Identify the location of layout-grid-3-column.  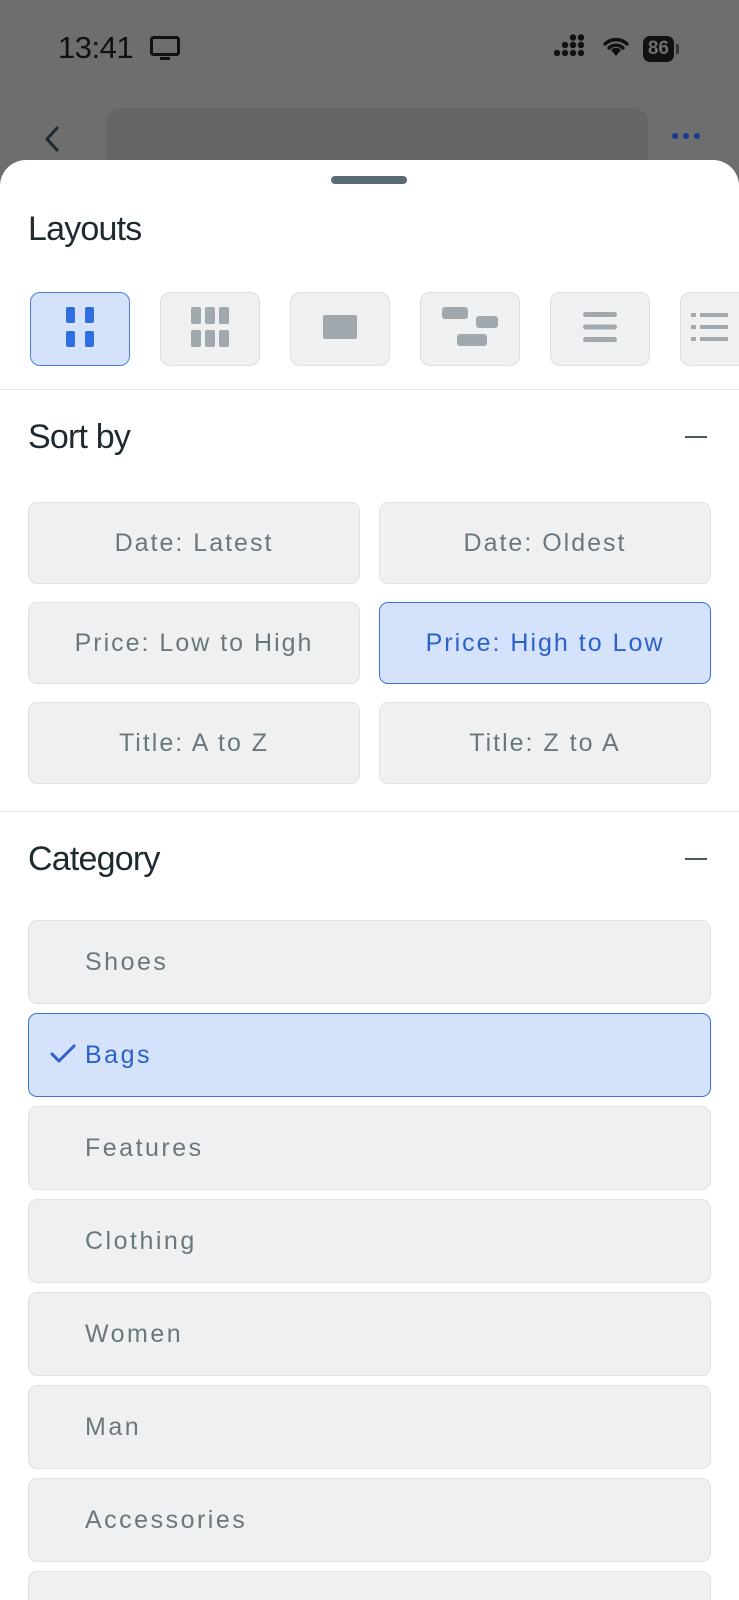
(210, 329).